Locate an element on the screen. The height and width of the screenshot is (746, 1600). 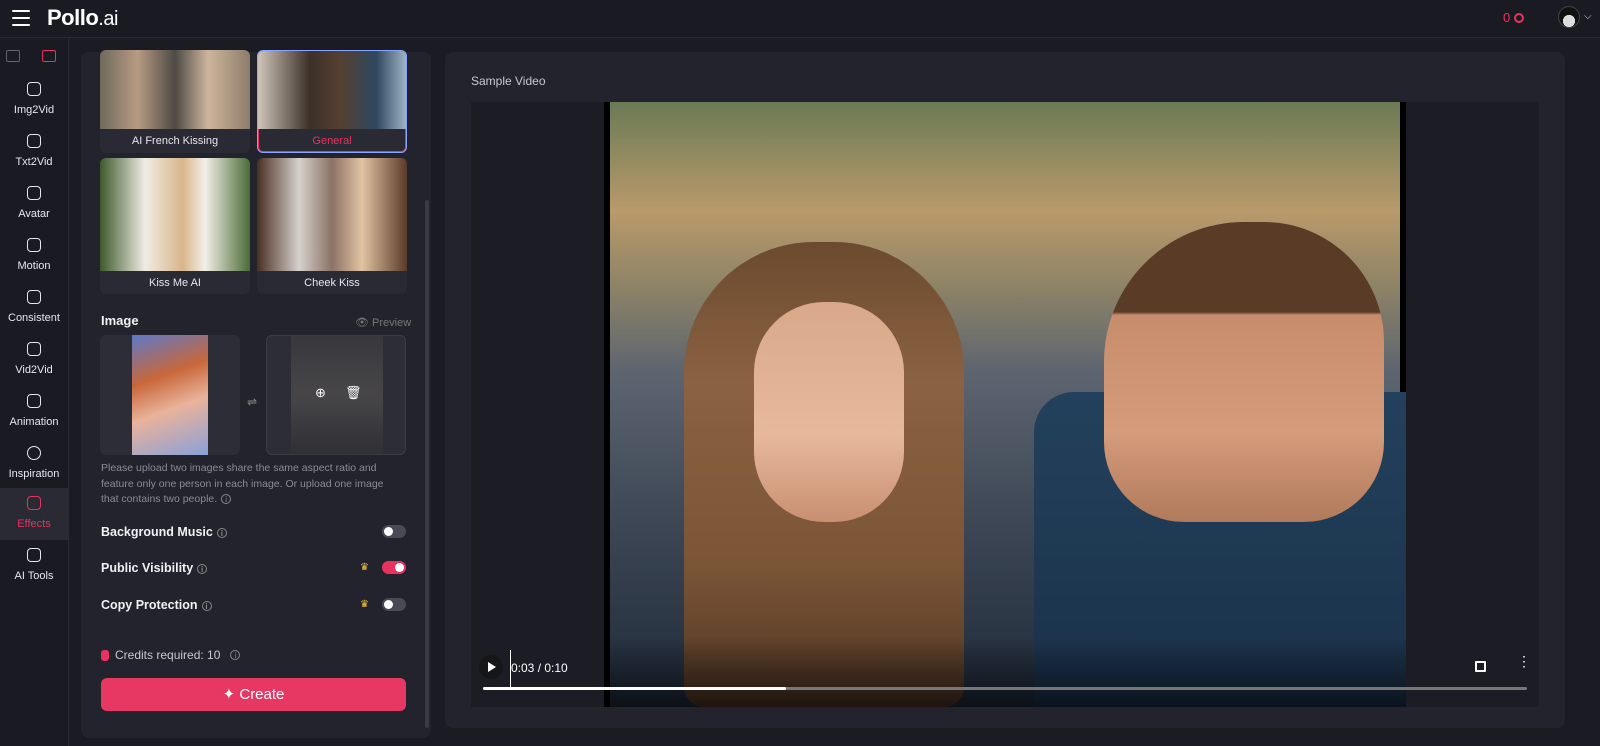
video-progress-fill is located at coordinates (634, 688).